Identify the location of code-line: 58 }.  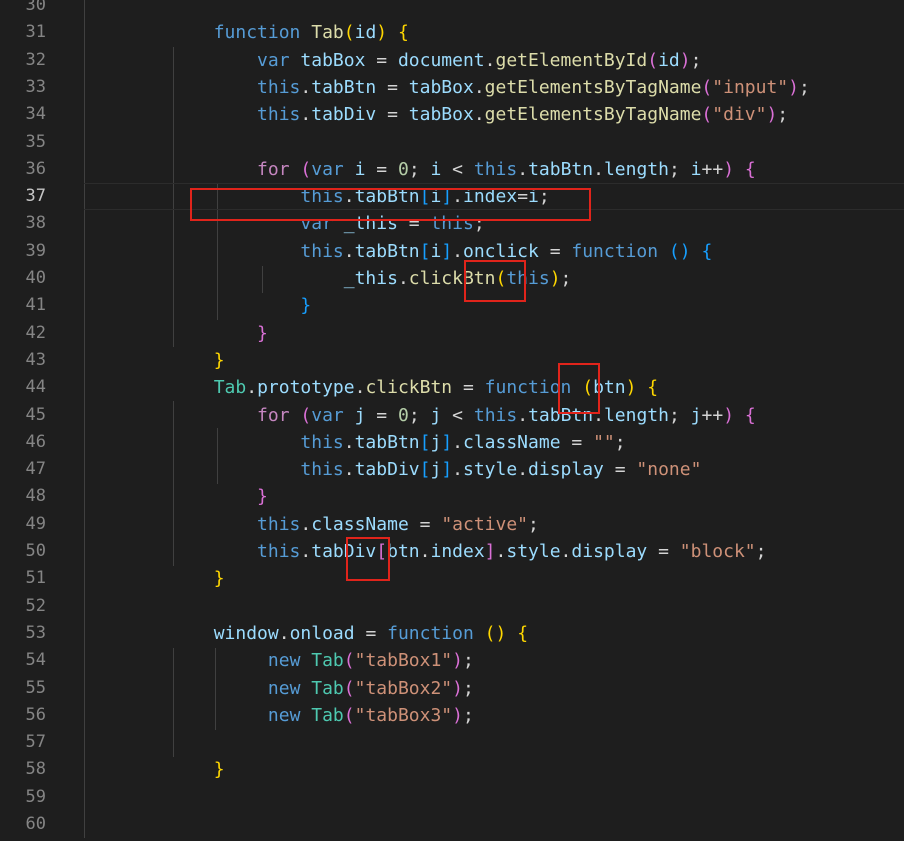
(452, 769).